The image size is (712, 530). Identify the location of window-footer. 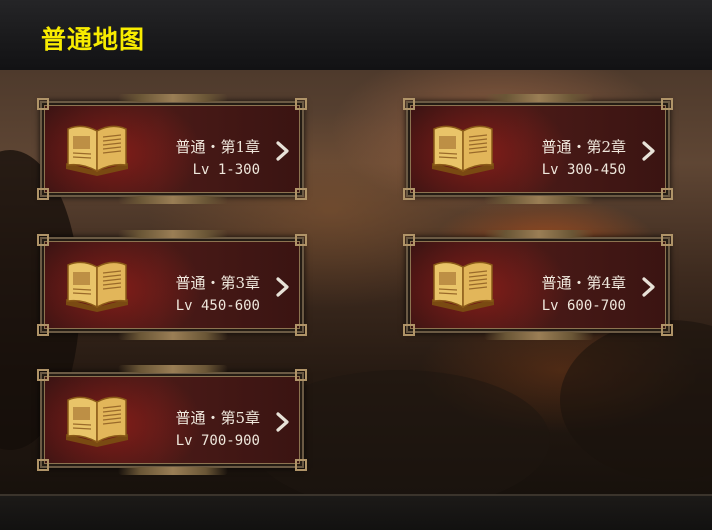
(356, 512).